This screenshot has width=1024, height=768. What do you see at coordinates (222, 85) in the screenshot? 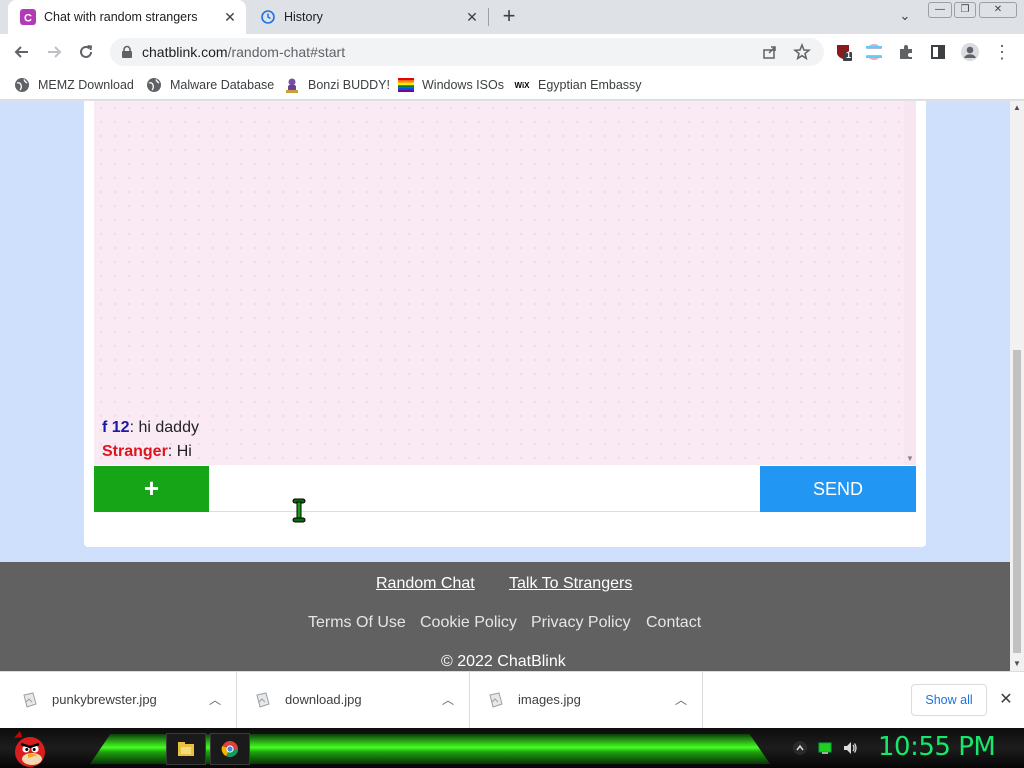
I see `bookmark-label: Malware Database` at bounding box center [222, 85].